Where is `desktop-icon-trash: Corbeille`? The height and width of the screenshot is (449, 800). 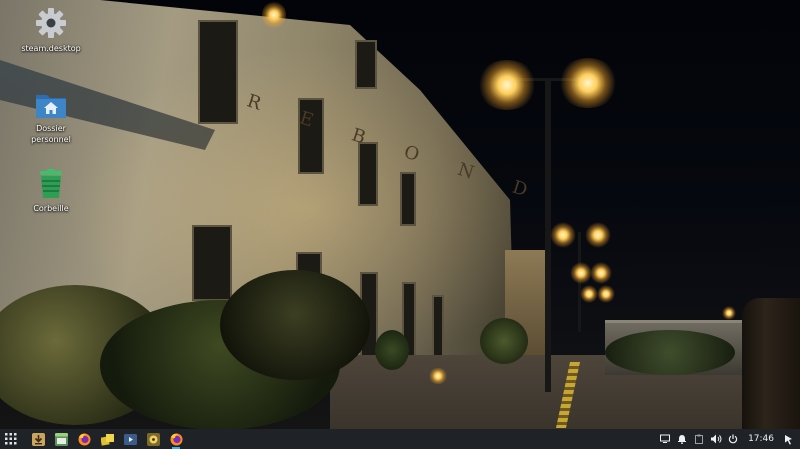 desktop-icon-trash: Corbeille is located at coordinates (51, 191).